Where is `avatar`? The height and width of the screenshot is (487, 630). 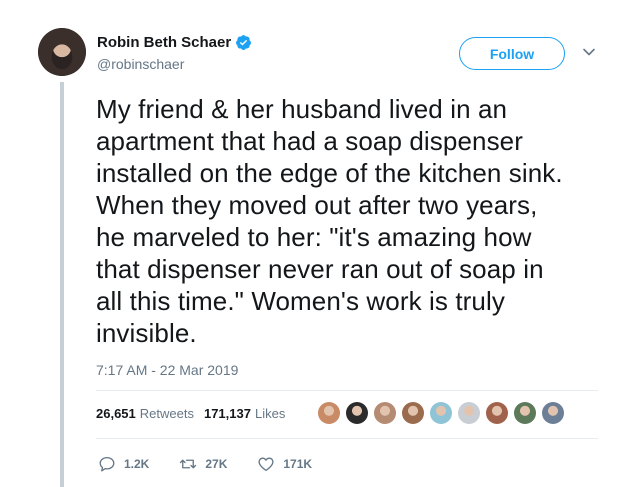 avatar is located at coordinates (62, 52).